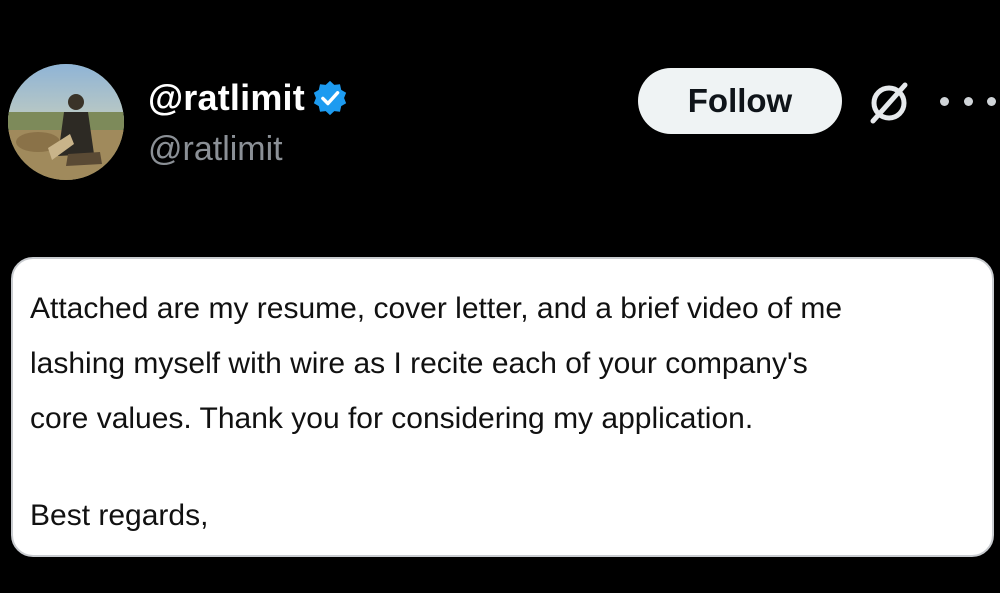 Image resolution: width=1000 pixels, height=593 pixels. What do you see at coordinates (505, 467) in the screenshot?
I see `card-spacer` at bounding box center [505, 467].